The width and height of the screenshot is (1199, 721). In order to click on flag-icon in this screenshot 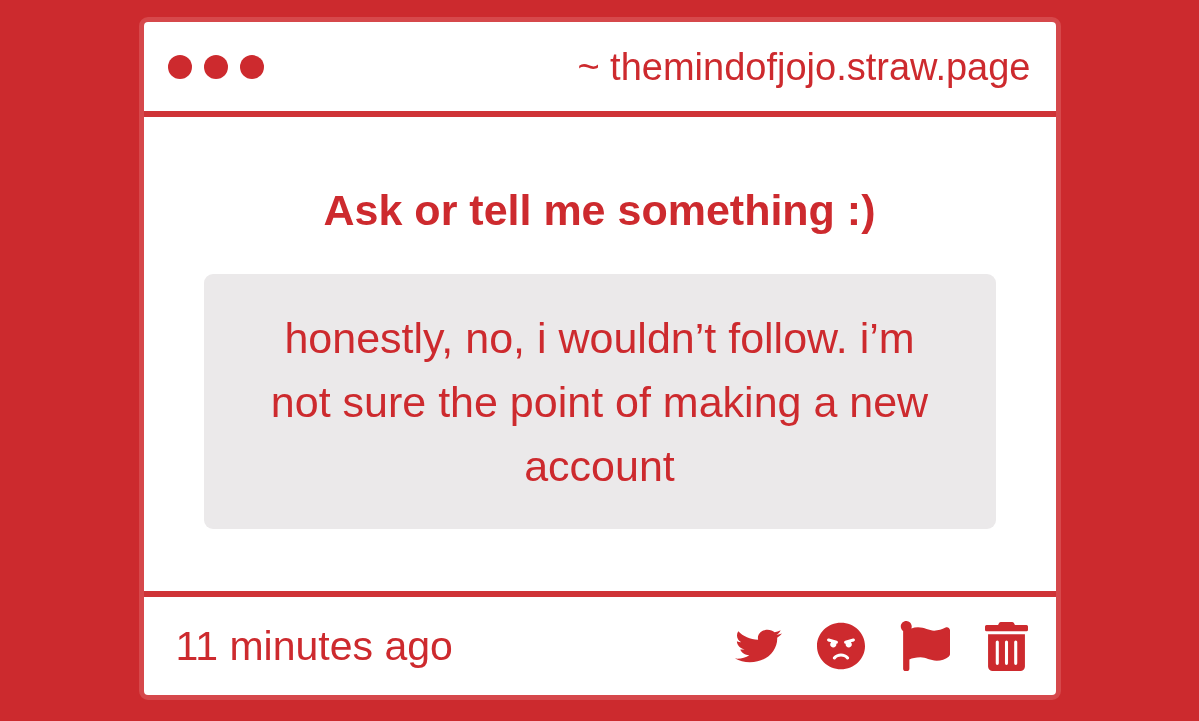, I will do `click(924, 646)`.